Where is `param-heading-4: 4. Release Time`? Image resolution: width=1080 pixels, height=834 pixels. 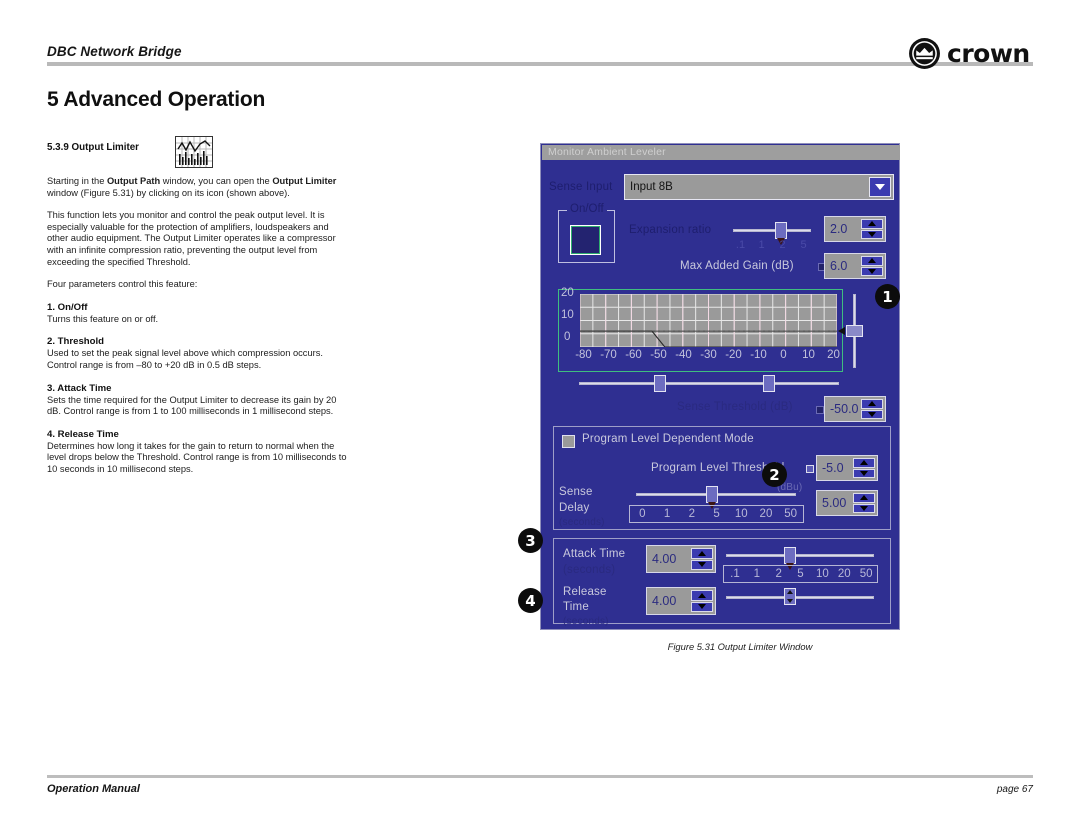
param-heading-4: 4. Release Time is located at coordinates (83, 434).